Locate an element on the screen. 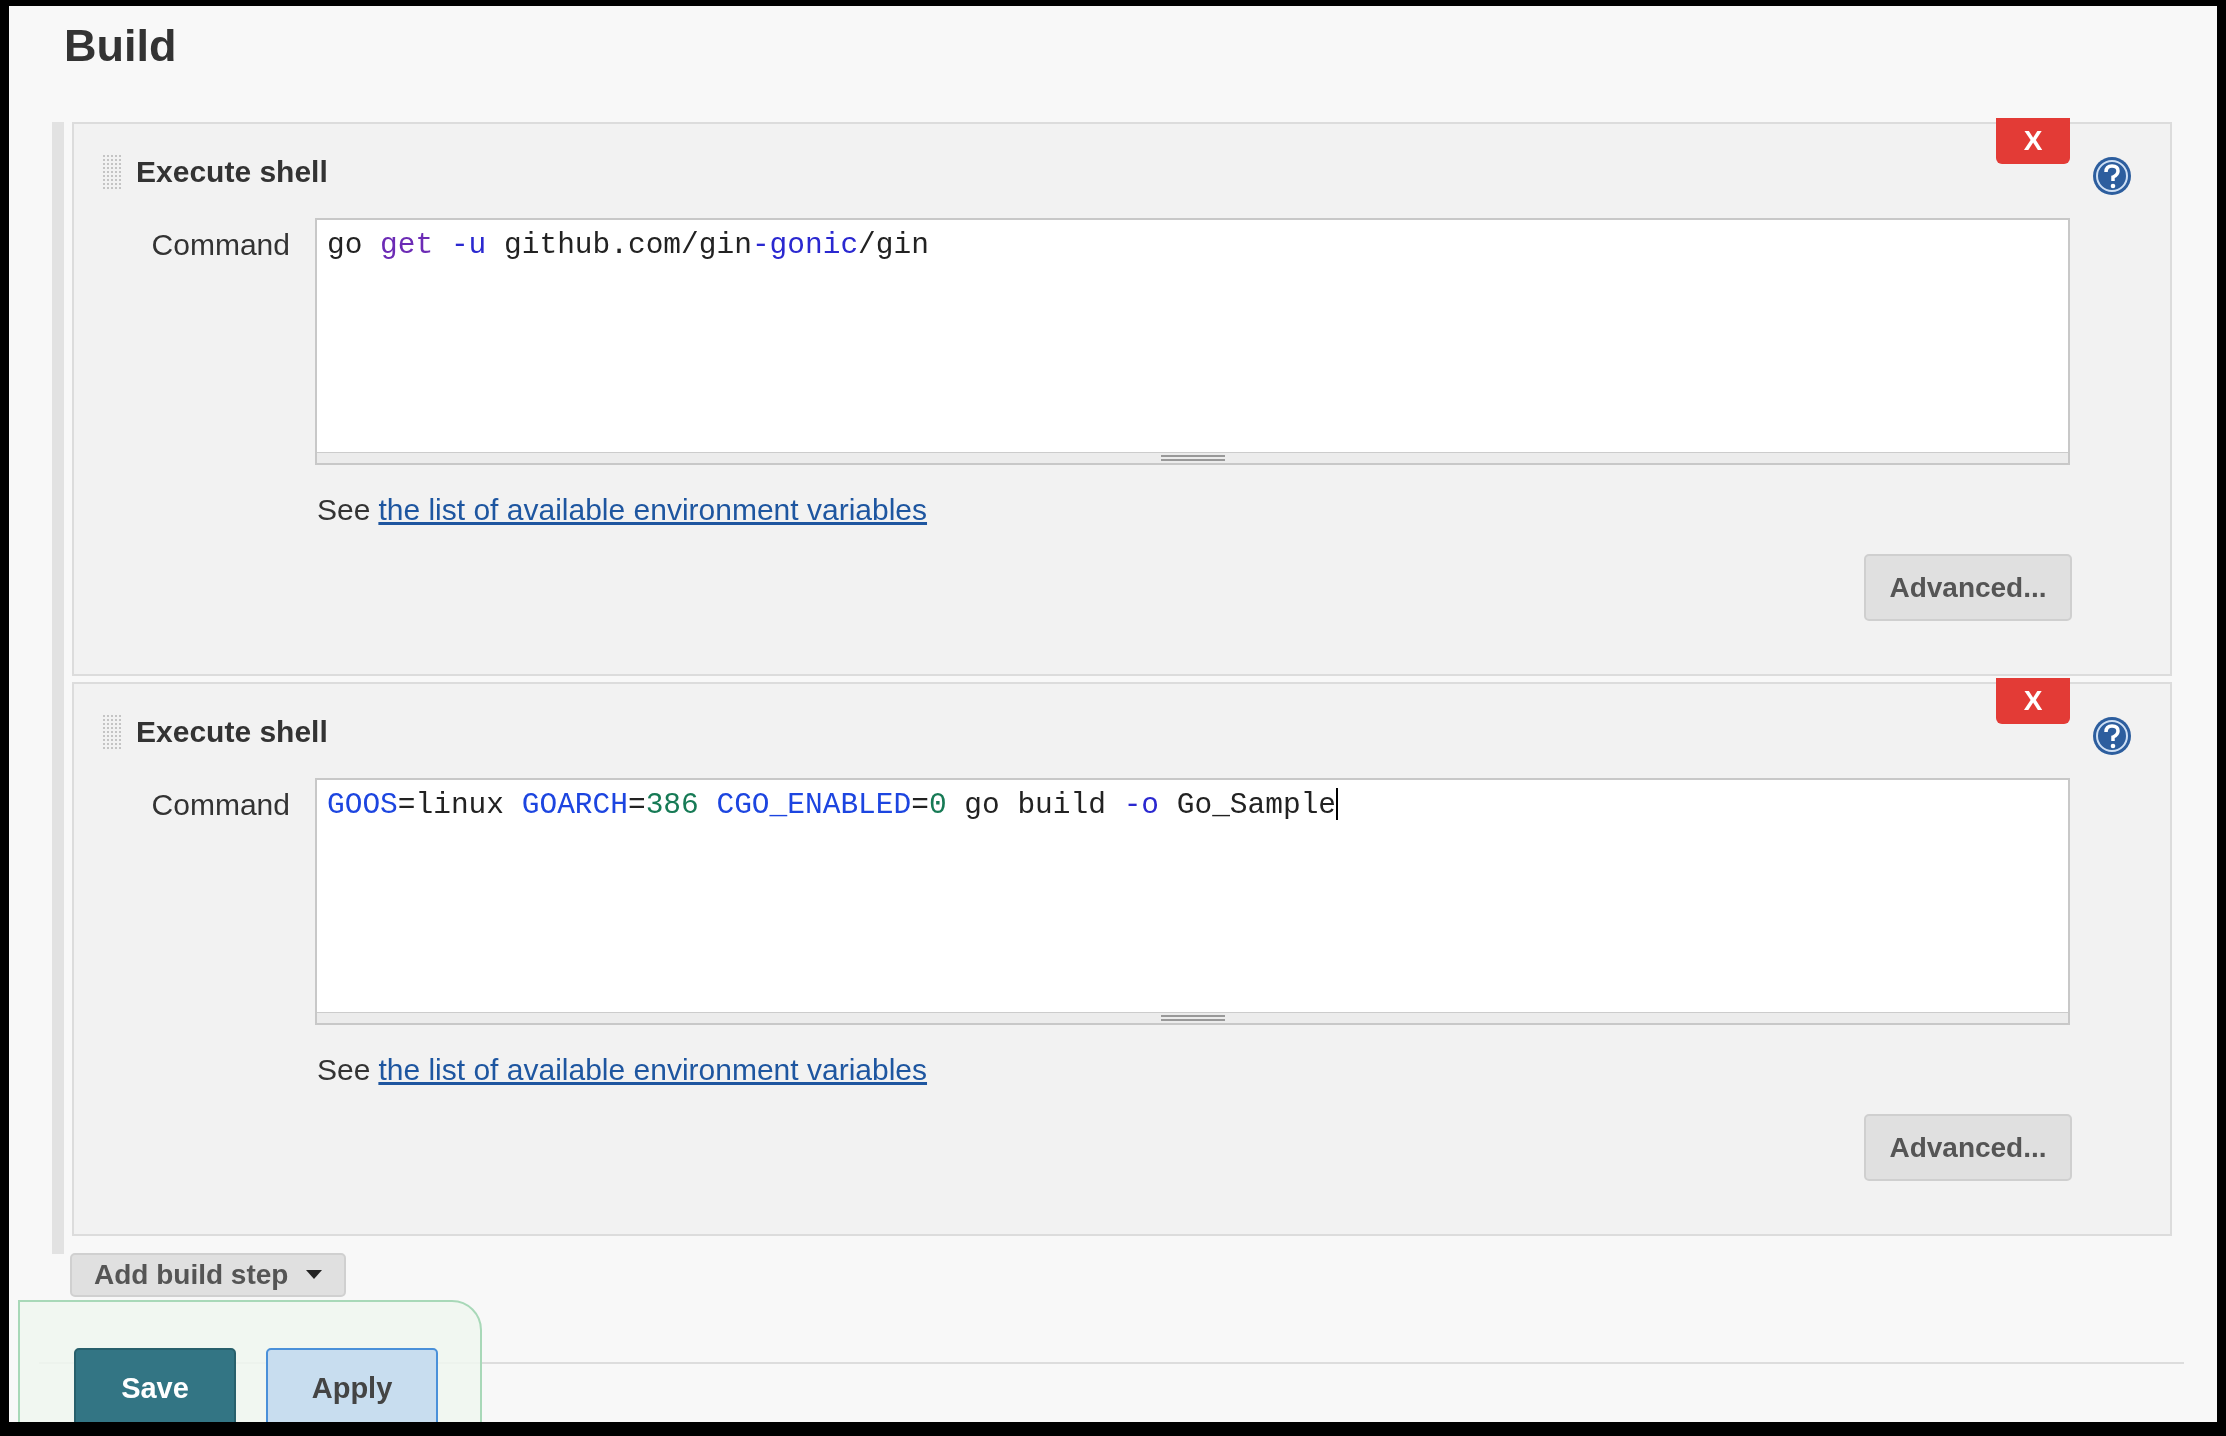 The height and width of the screenshot is (1436, 2226). apply-button: Apply is located at coordinates (352, 1385).